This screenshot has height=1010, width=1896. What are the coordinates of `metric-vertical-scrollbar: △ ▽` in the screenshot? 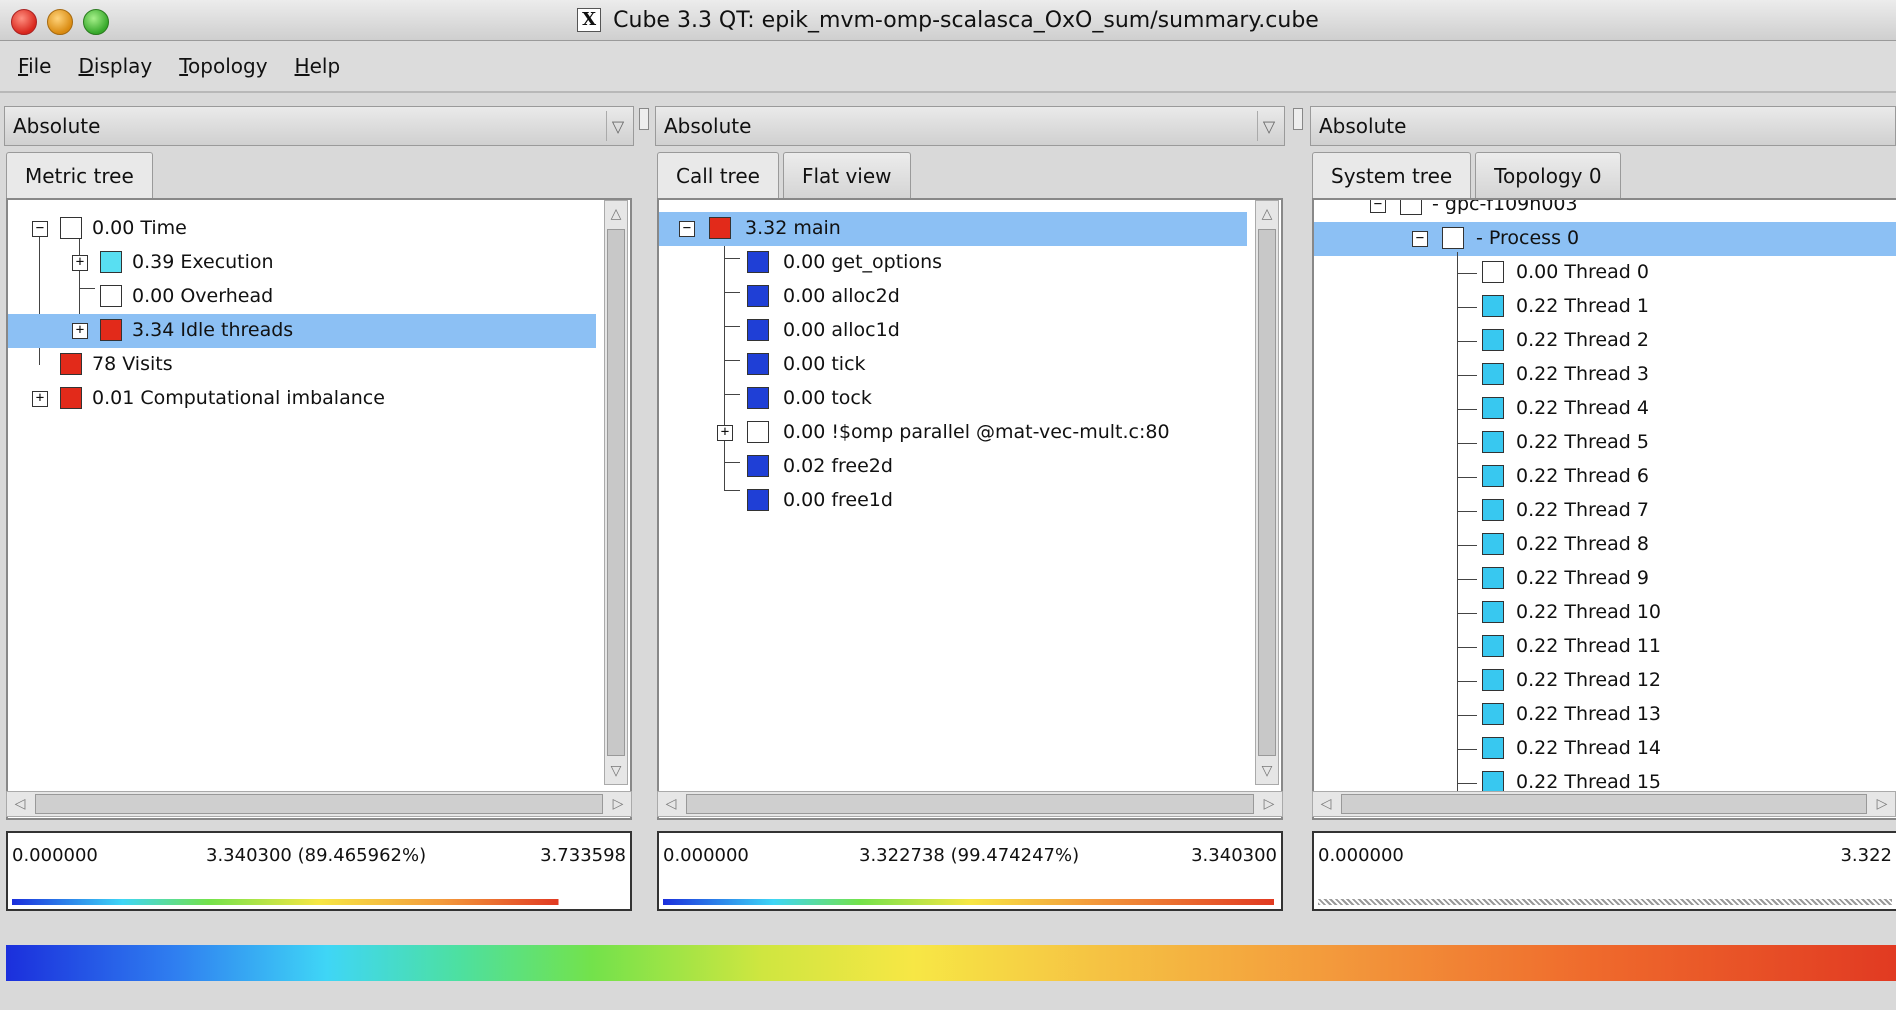 It's located at (616, 492).